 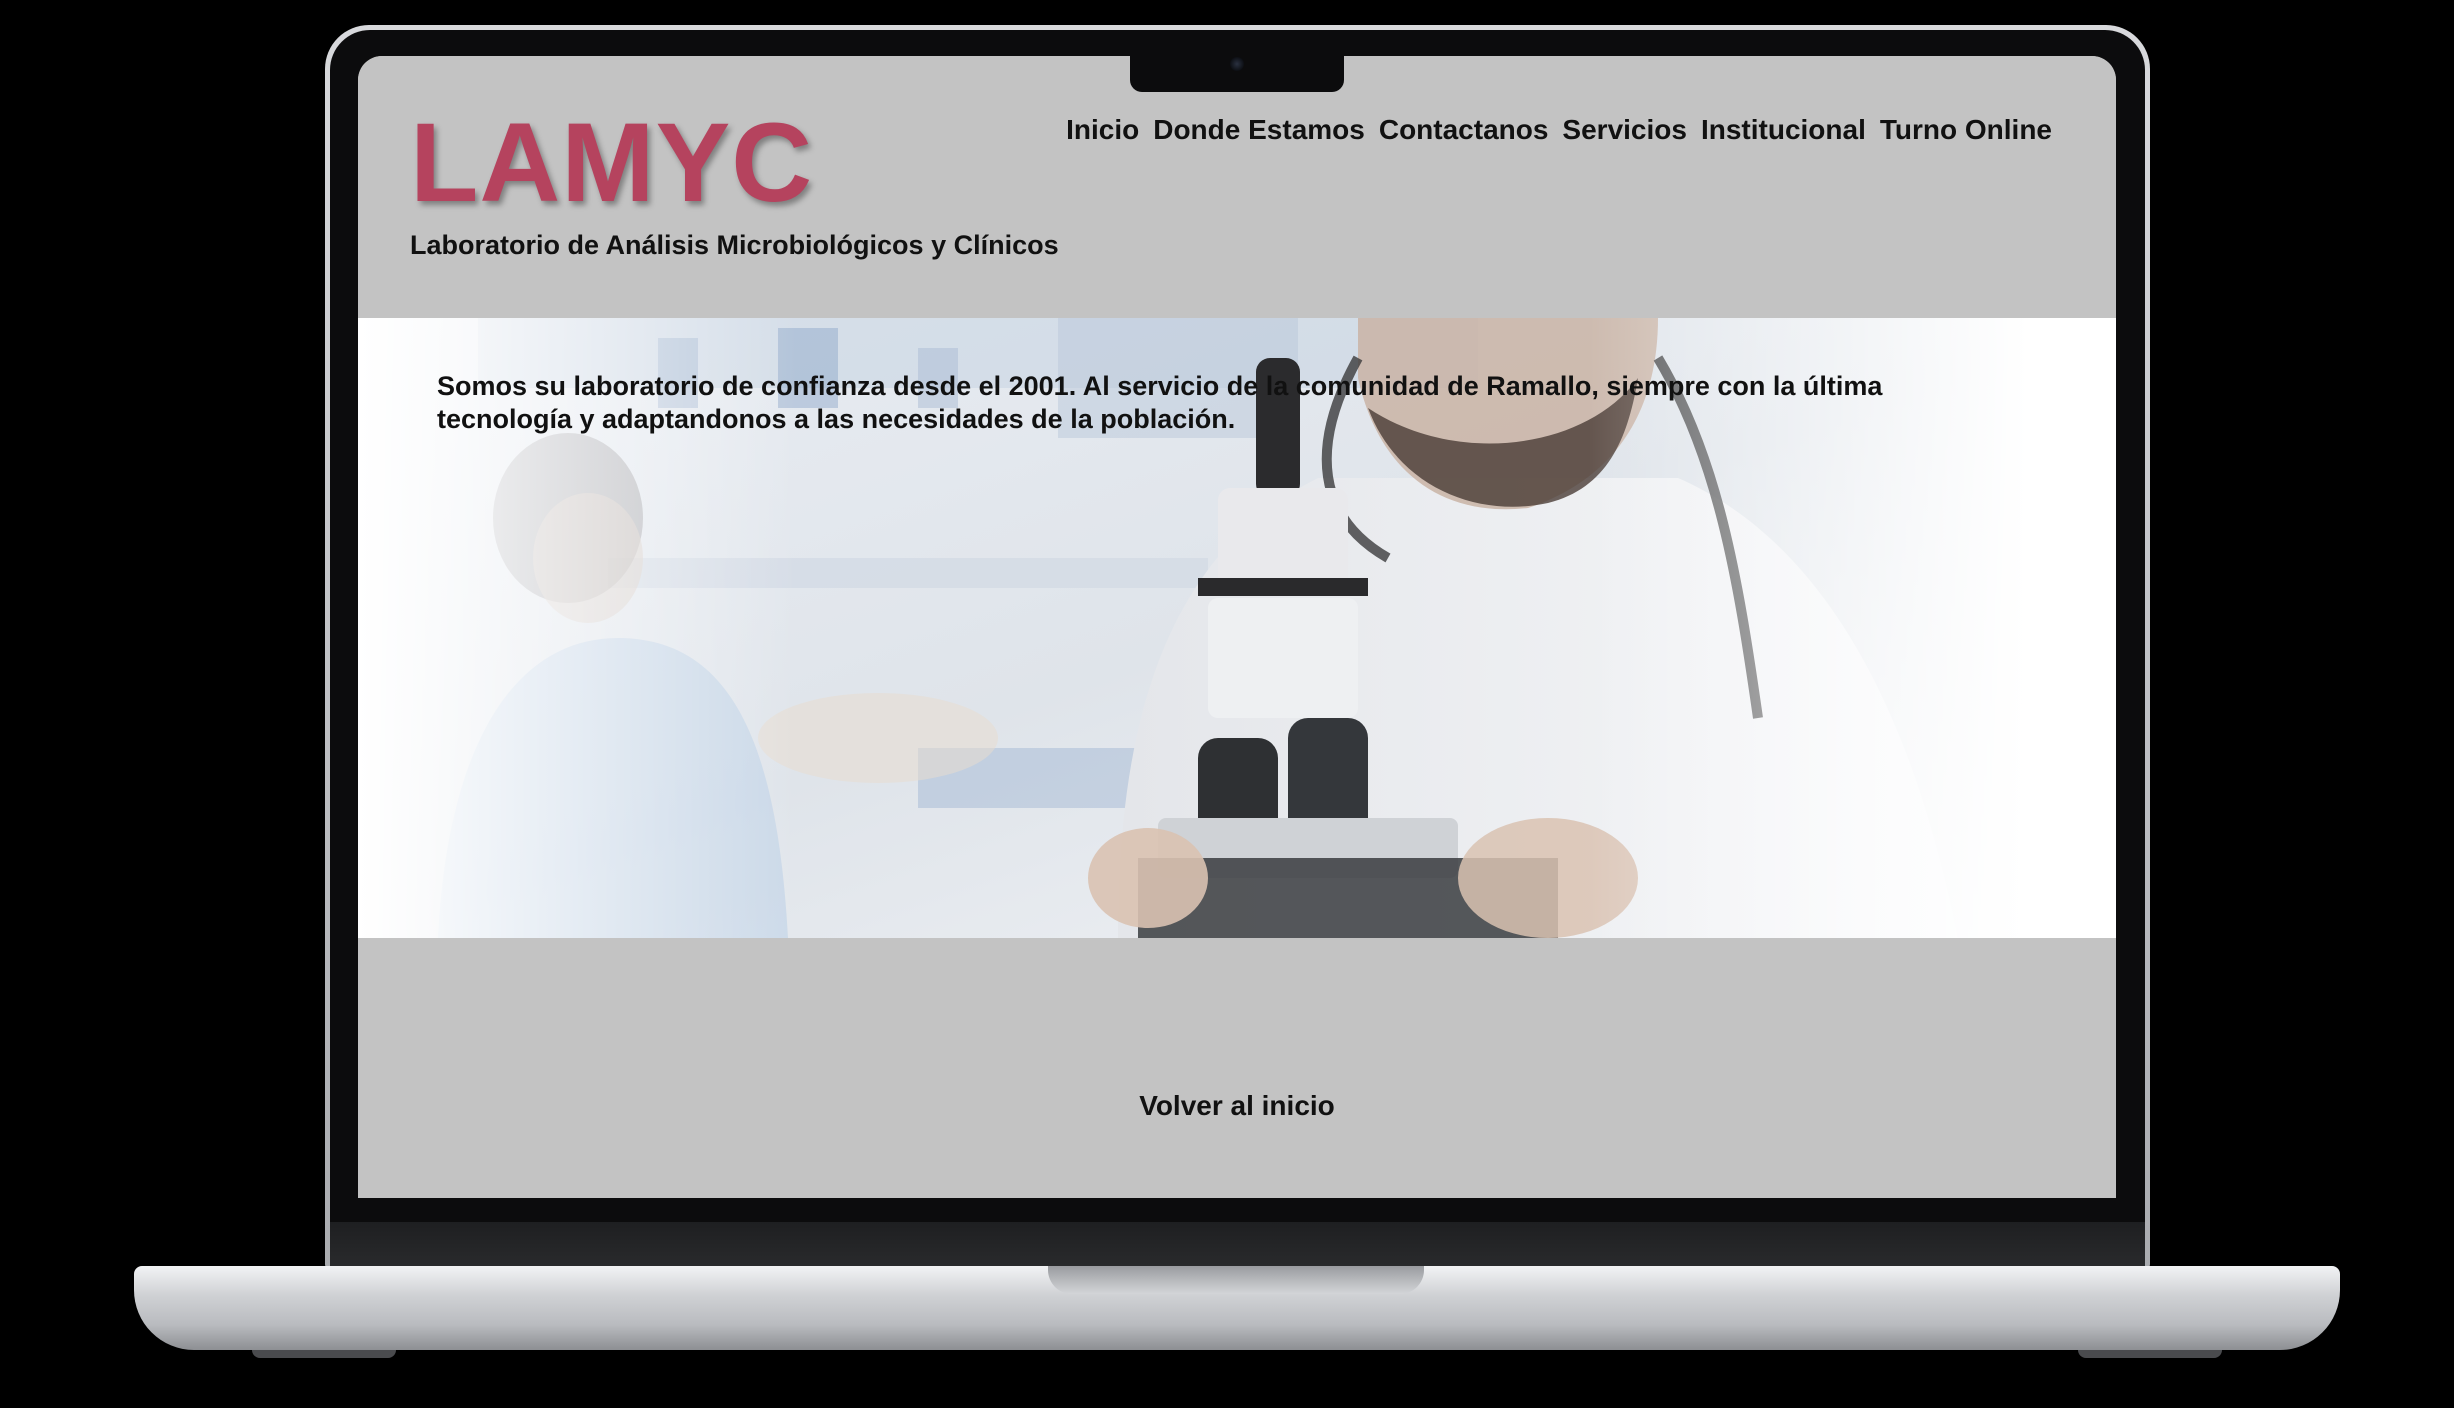 I want to click on nav-item-institucional: Institucional, so click(x=1783, y=130).